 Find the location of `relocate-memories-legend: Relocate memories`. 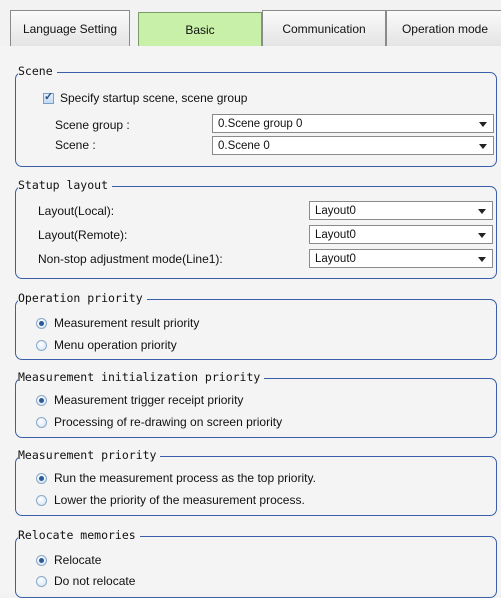

relocate-memories-legend: Relocate memories is located at coordinates (79, 535).